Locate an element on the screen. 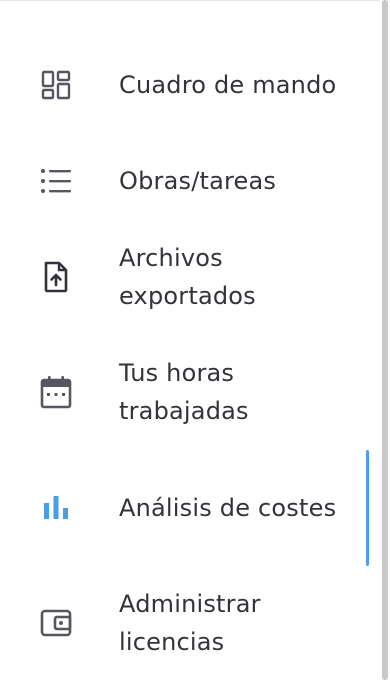 The image size is (390, 680). sidebar-item-analisis-de-costes: Análisis de costes is located at coordinates (185, 508).